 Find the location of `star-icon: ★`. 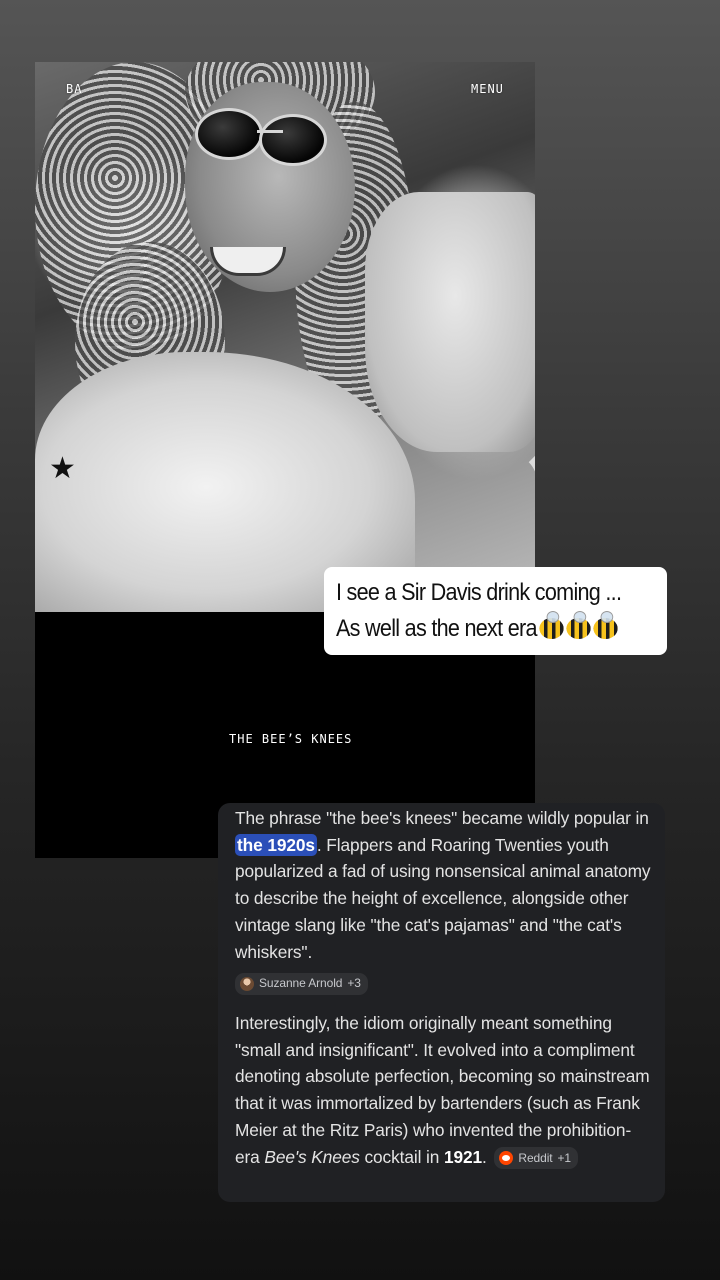

star-icon: ★ is located at coordinates (62, 468).